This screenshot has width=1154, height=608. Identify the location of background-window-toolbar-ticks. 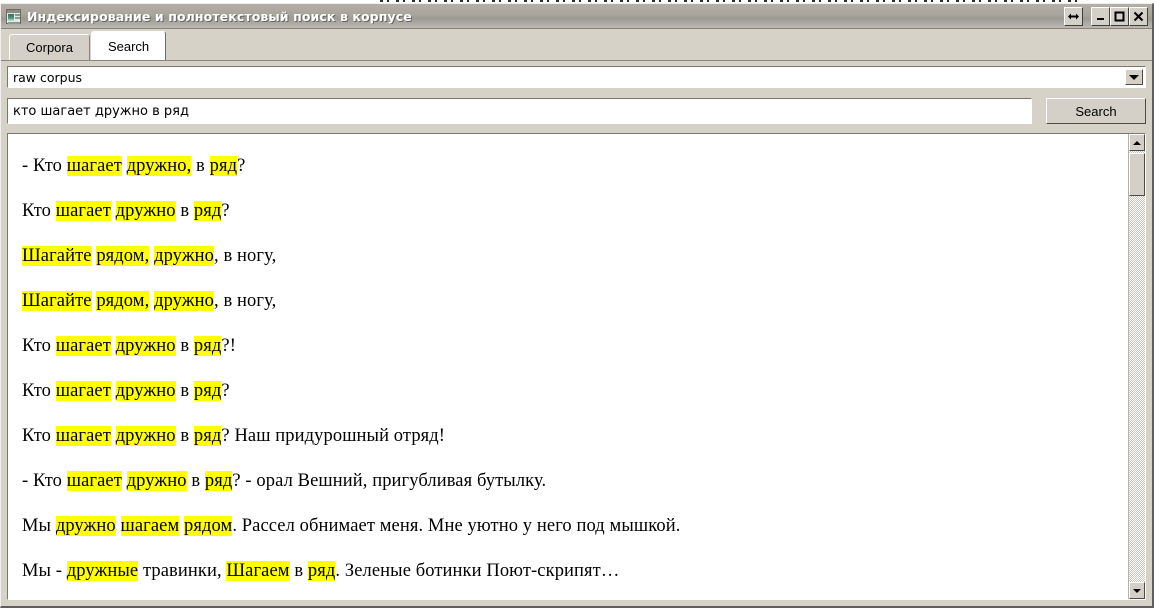
(730, 1).